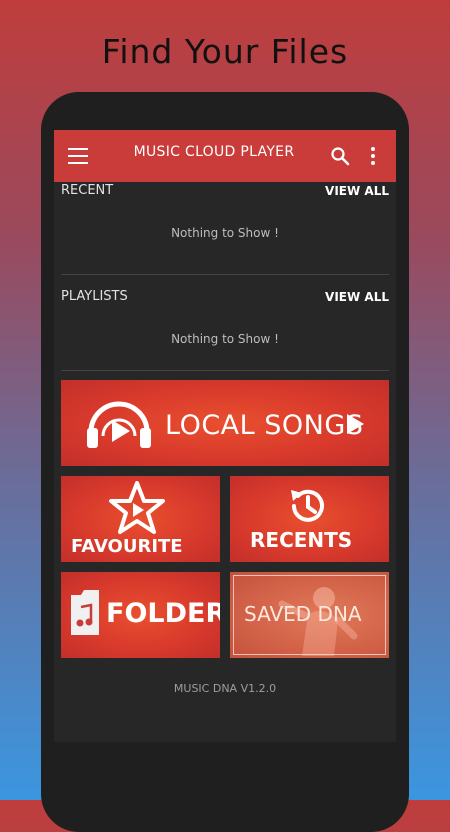  What do you see at coordinates (357, 297) in the screenshot?
I see `playlists-view-all-link: VIEW ALL` at bounding box center [357, 297].